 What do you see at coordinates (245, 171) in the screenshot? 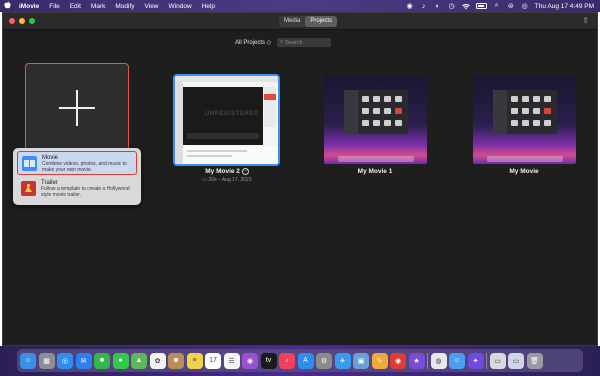
I see `more-options-icon: ⋯` at bounding box center [245, 171].